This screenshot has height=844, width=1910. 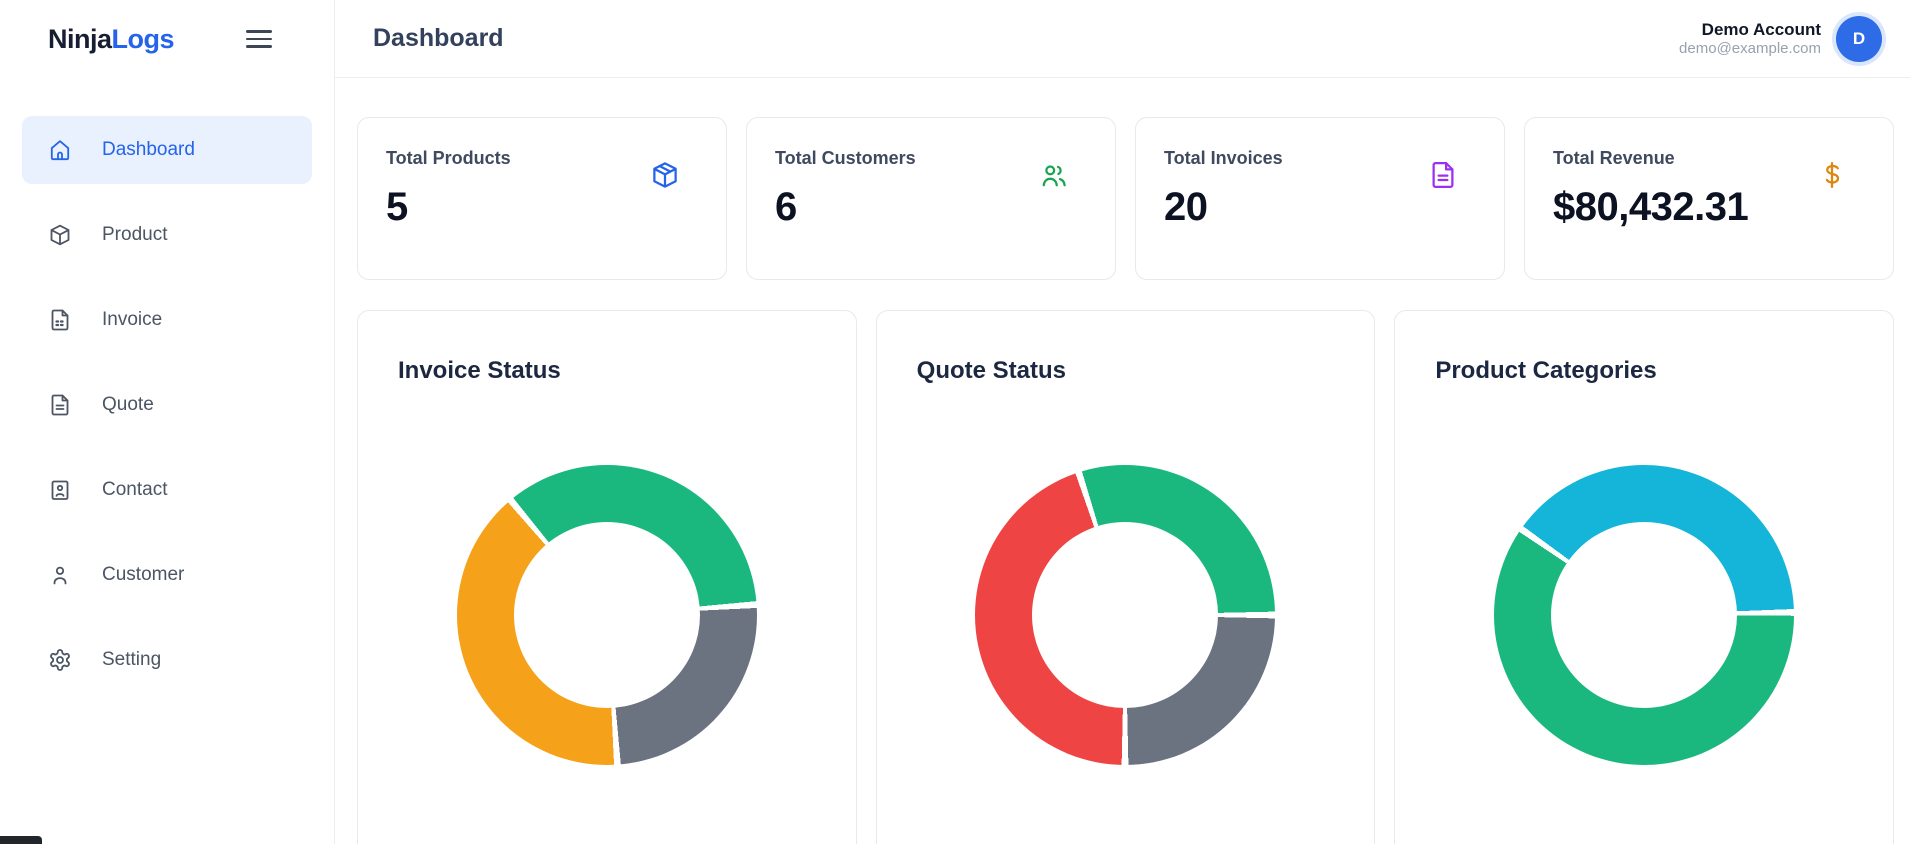 I want to click on page-title: Dashboard, so click(x=438, y=38).